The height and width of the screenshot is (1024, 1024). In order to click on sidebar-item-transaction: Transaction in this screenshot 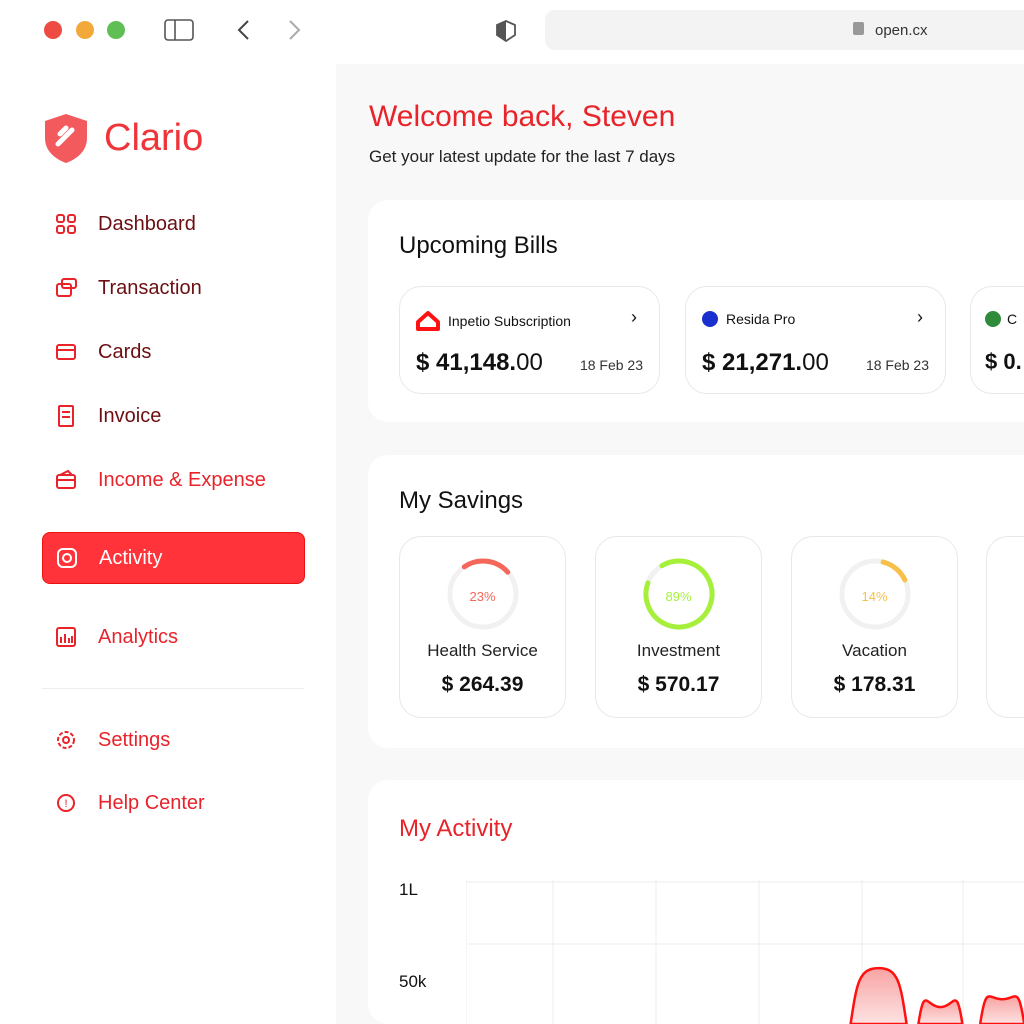, I will do `click(173, 288)`.